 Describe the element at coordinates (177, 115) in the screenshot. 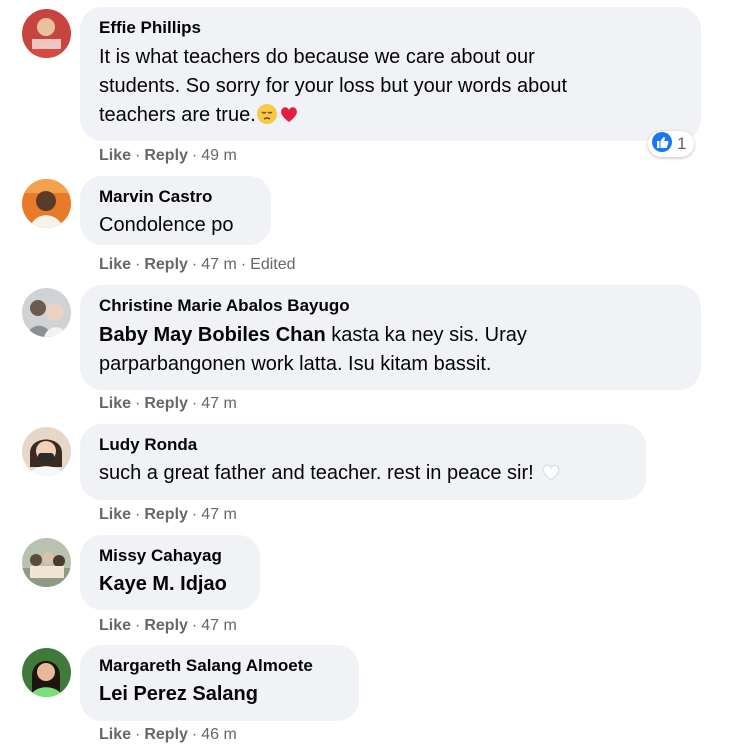

I see `comment-text-line-content: teachers are true.` at that location.